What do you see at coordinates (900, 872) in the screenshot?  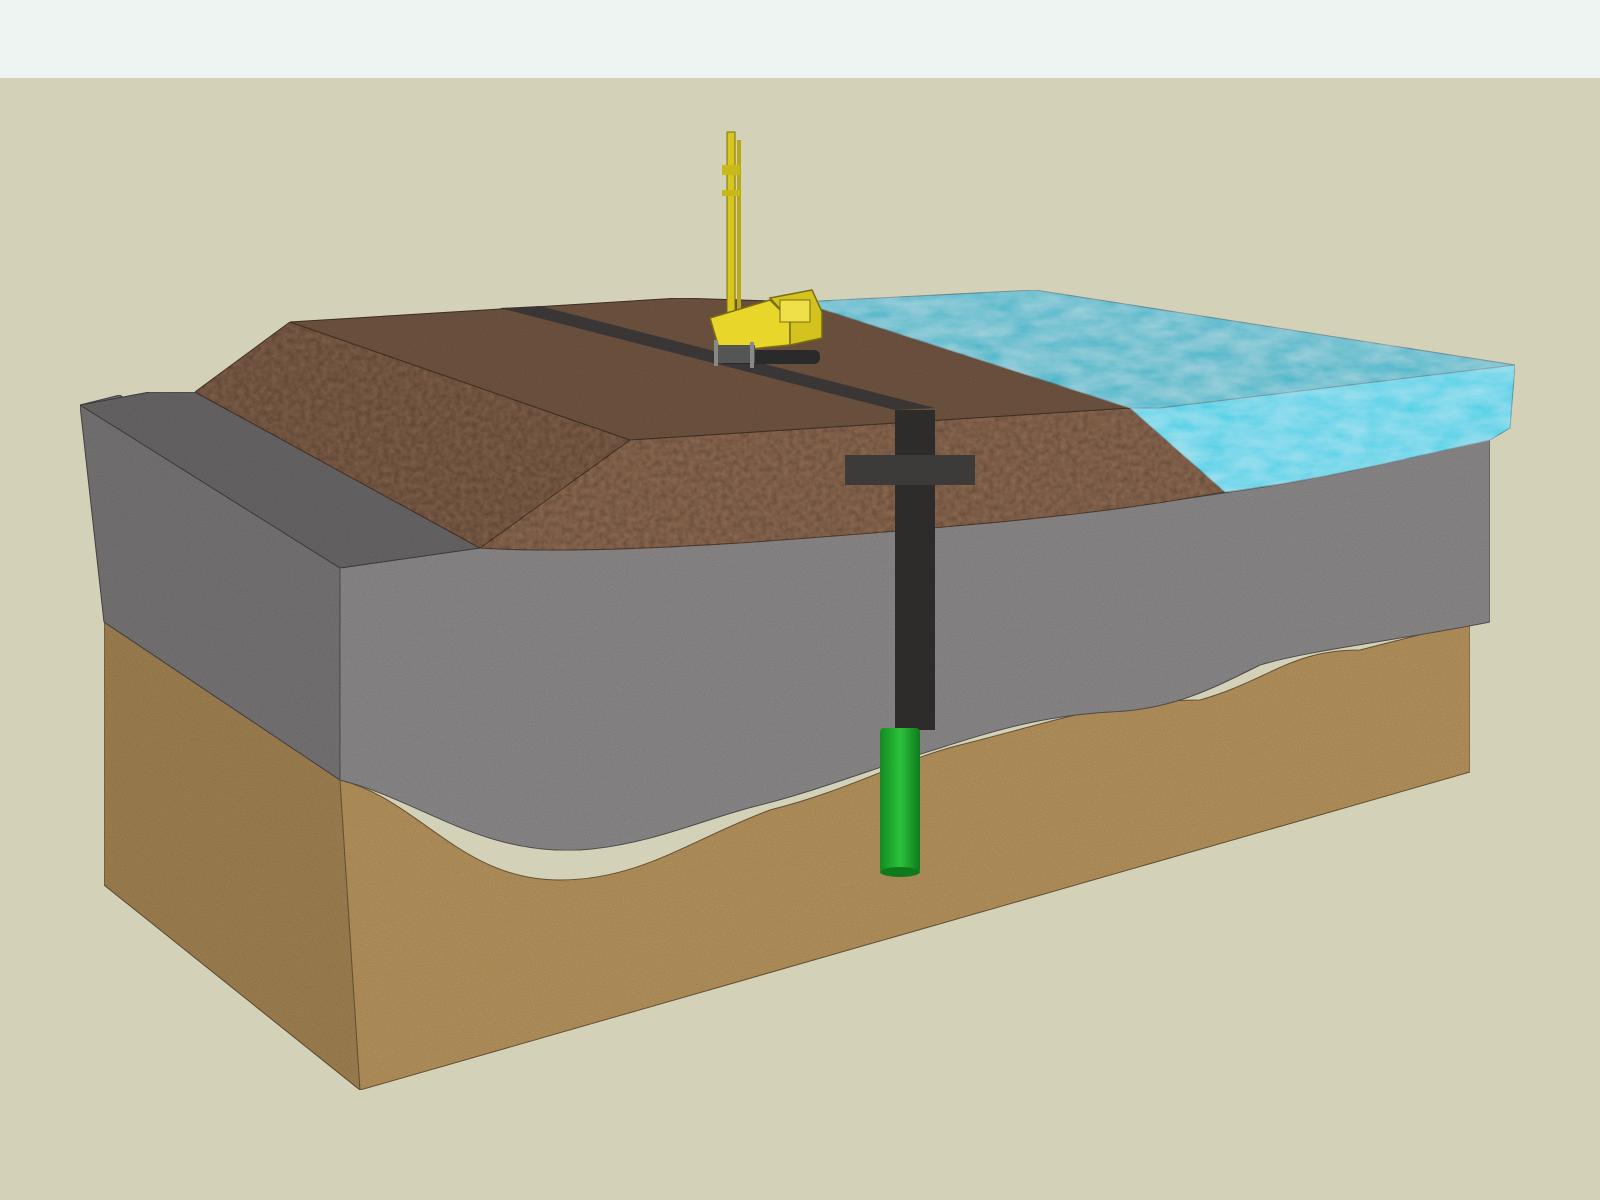 I see `pile-tip` at bounding box center [900, 872].